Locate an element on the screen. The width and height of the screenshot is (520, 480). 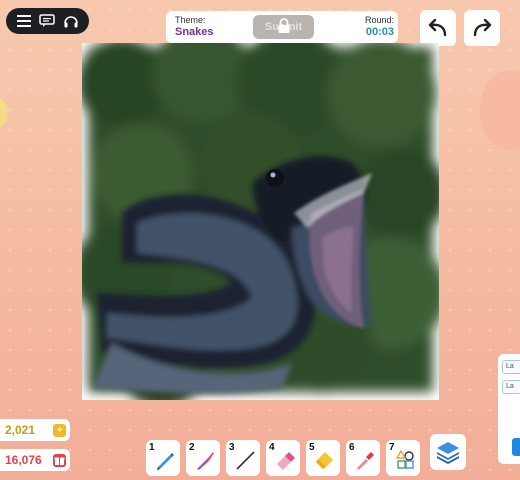
add-coins-button: + is located at coordinates (59, 430).